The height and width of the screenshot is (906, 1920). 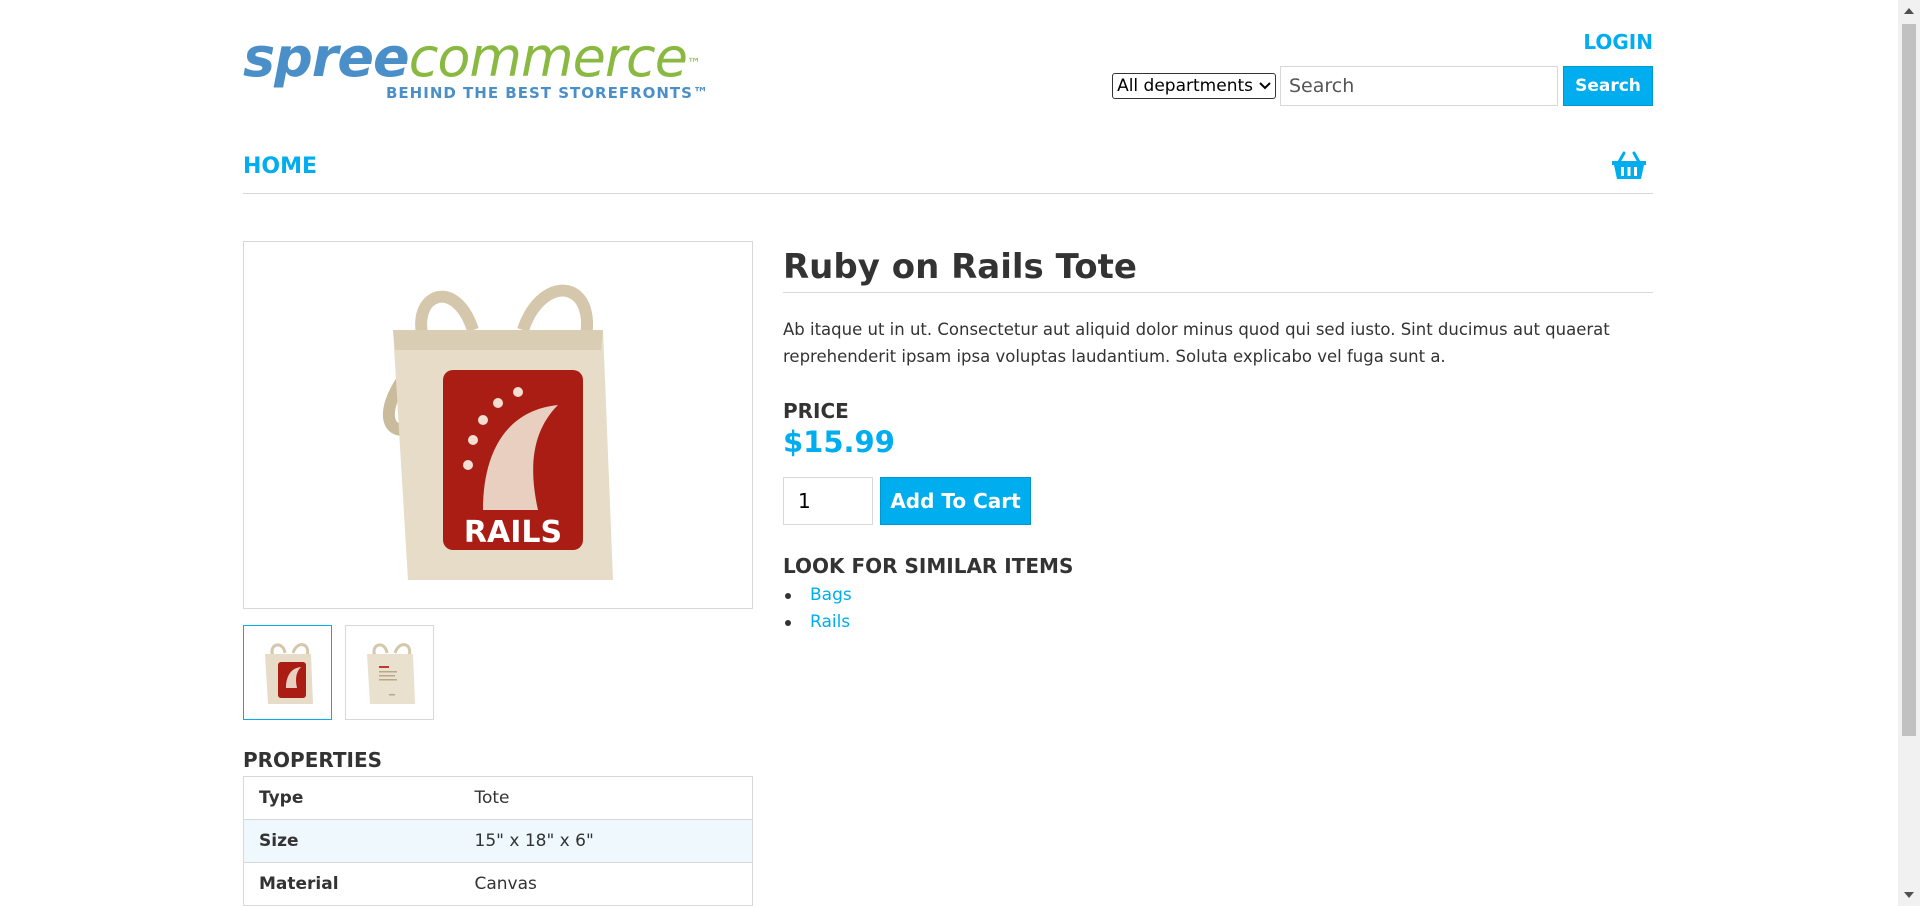 I want to click on table-row: Material Canvas, so click(x=498, y=884).